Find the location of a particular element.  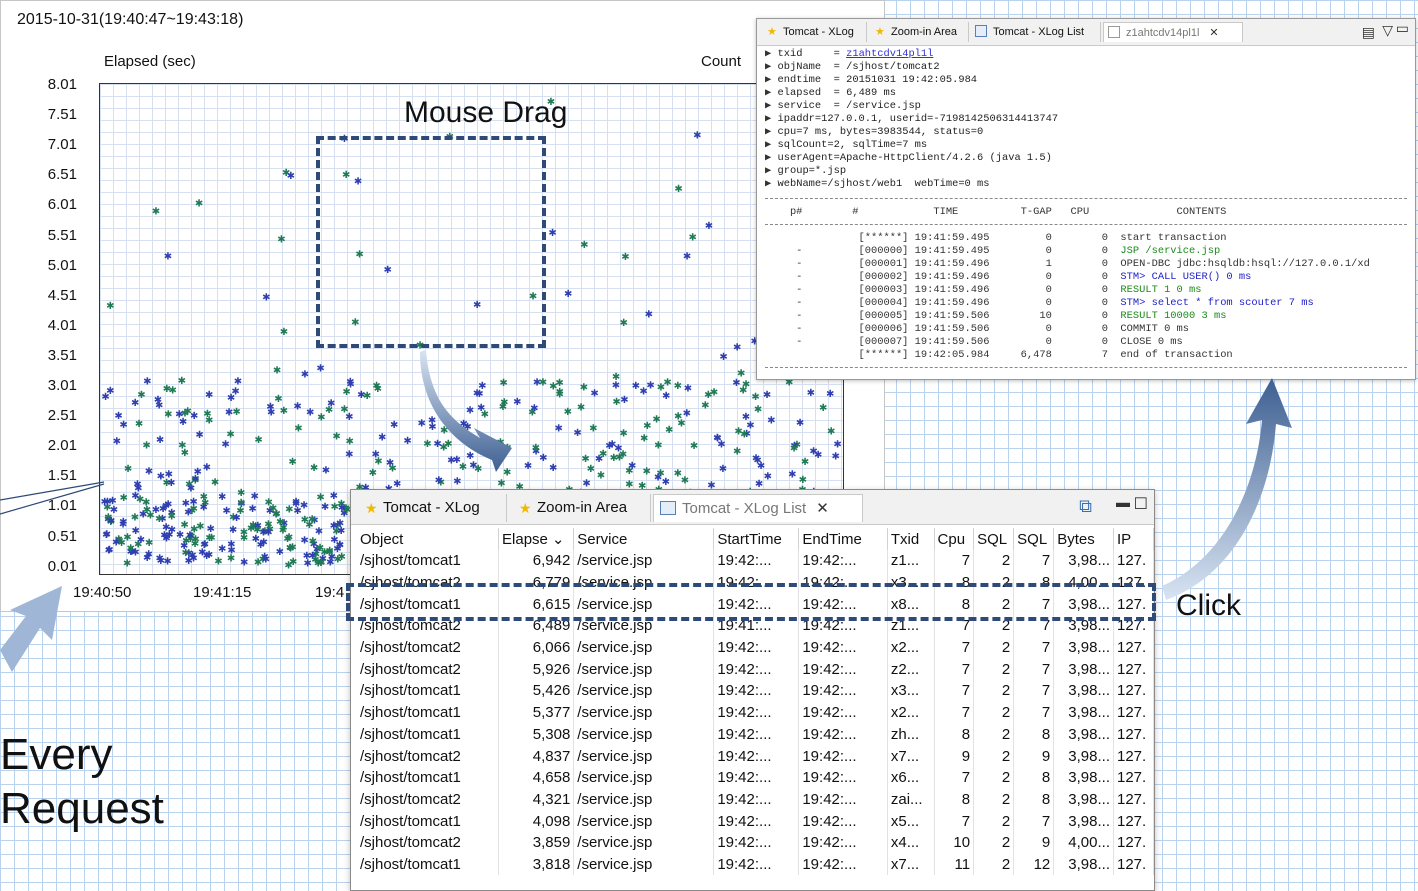

table-cell: 6,066 is located at coordinates (536, 647).